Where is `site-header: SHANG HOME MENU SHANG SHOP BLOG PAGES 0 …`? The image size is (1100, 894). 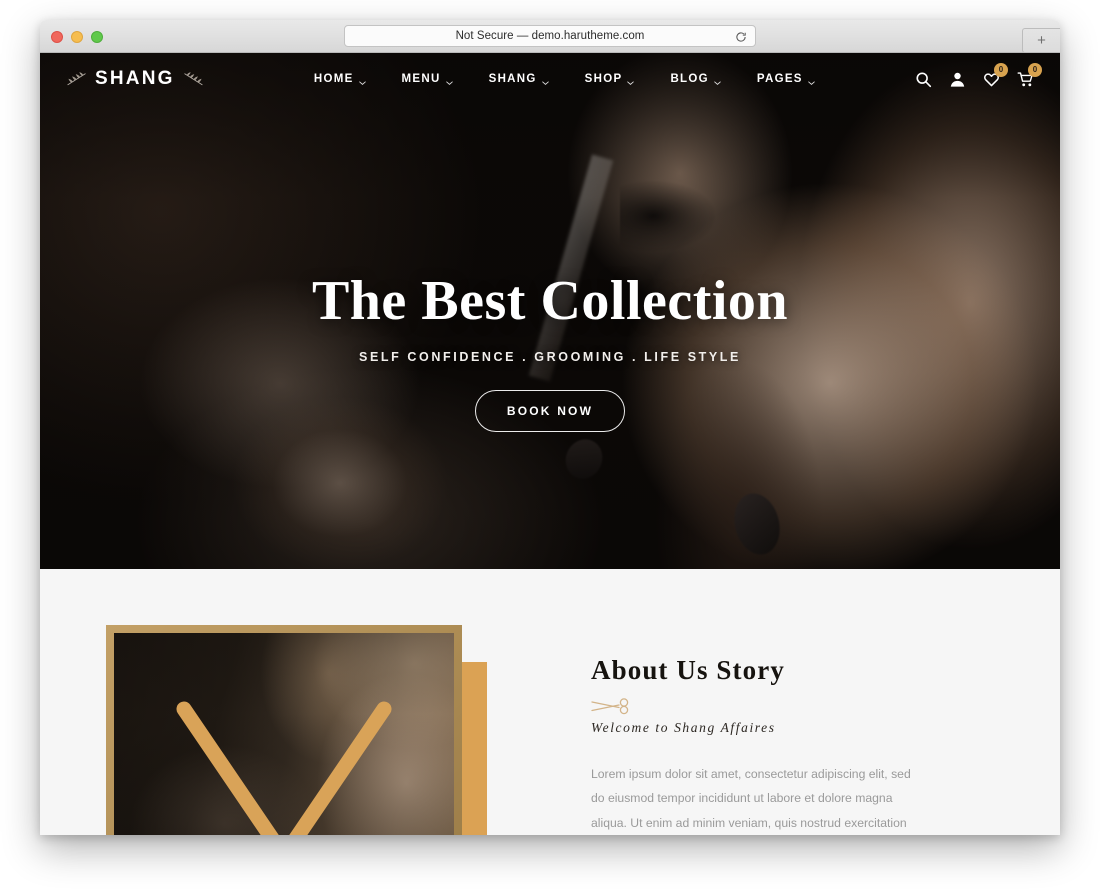
site-header: SHANG HOME MENU SHANG SHOP BLOG PAGES 0 … is located at coordinates (550, 79).